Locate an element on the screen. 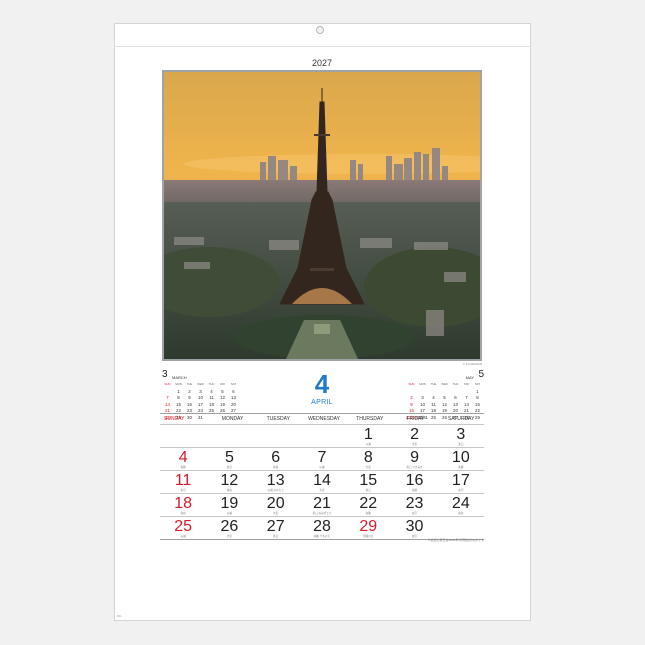  day-number: 13 is located at coordinates (275, 480).